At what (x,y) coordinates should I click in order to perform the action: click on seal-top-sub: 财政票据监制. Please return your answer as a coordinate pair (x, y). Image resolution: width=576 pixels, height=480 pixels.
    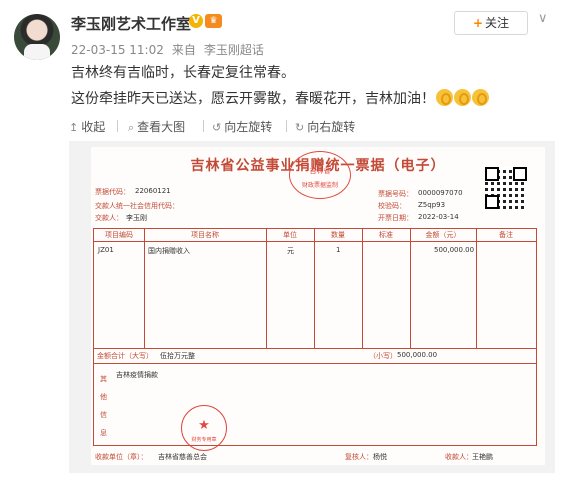
    Looking at the image, I should click on (319, 185).